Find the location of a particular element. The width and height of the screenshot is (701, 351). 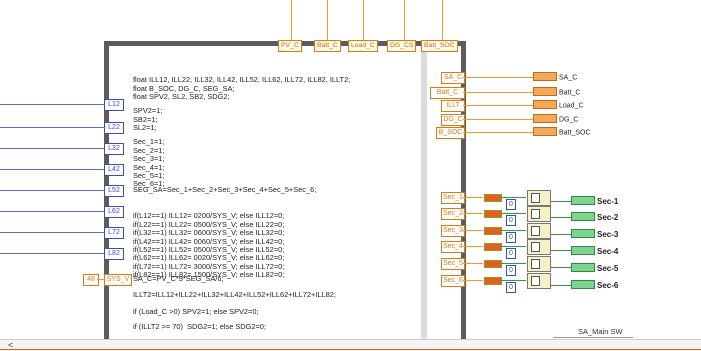

indicator-sec-1: Sec-1 is located at coordinates (594, 201).